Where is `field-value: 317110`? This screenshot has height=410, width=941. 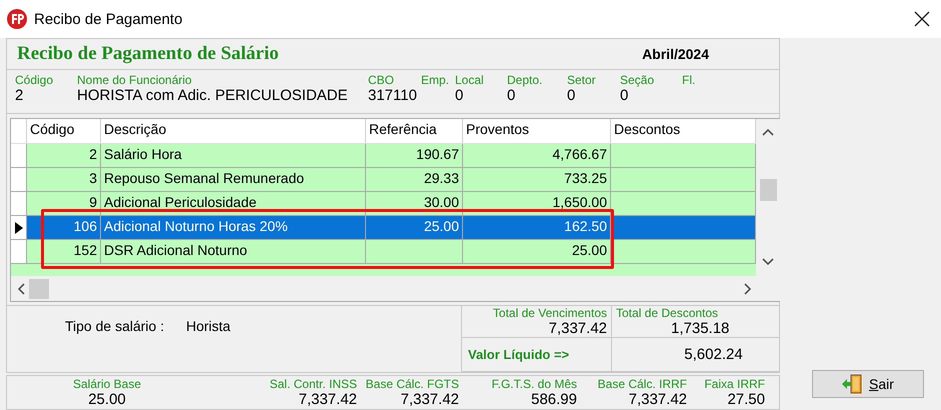
field-value: 317110 is located at coordinates (393, 95).